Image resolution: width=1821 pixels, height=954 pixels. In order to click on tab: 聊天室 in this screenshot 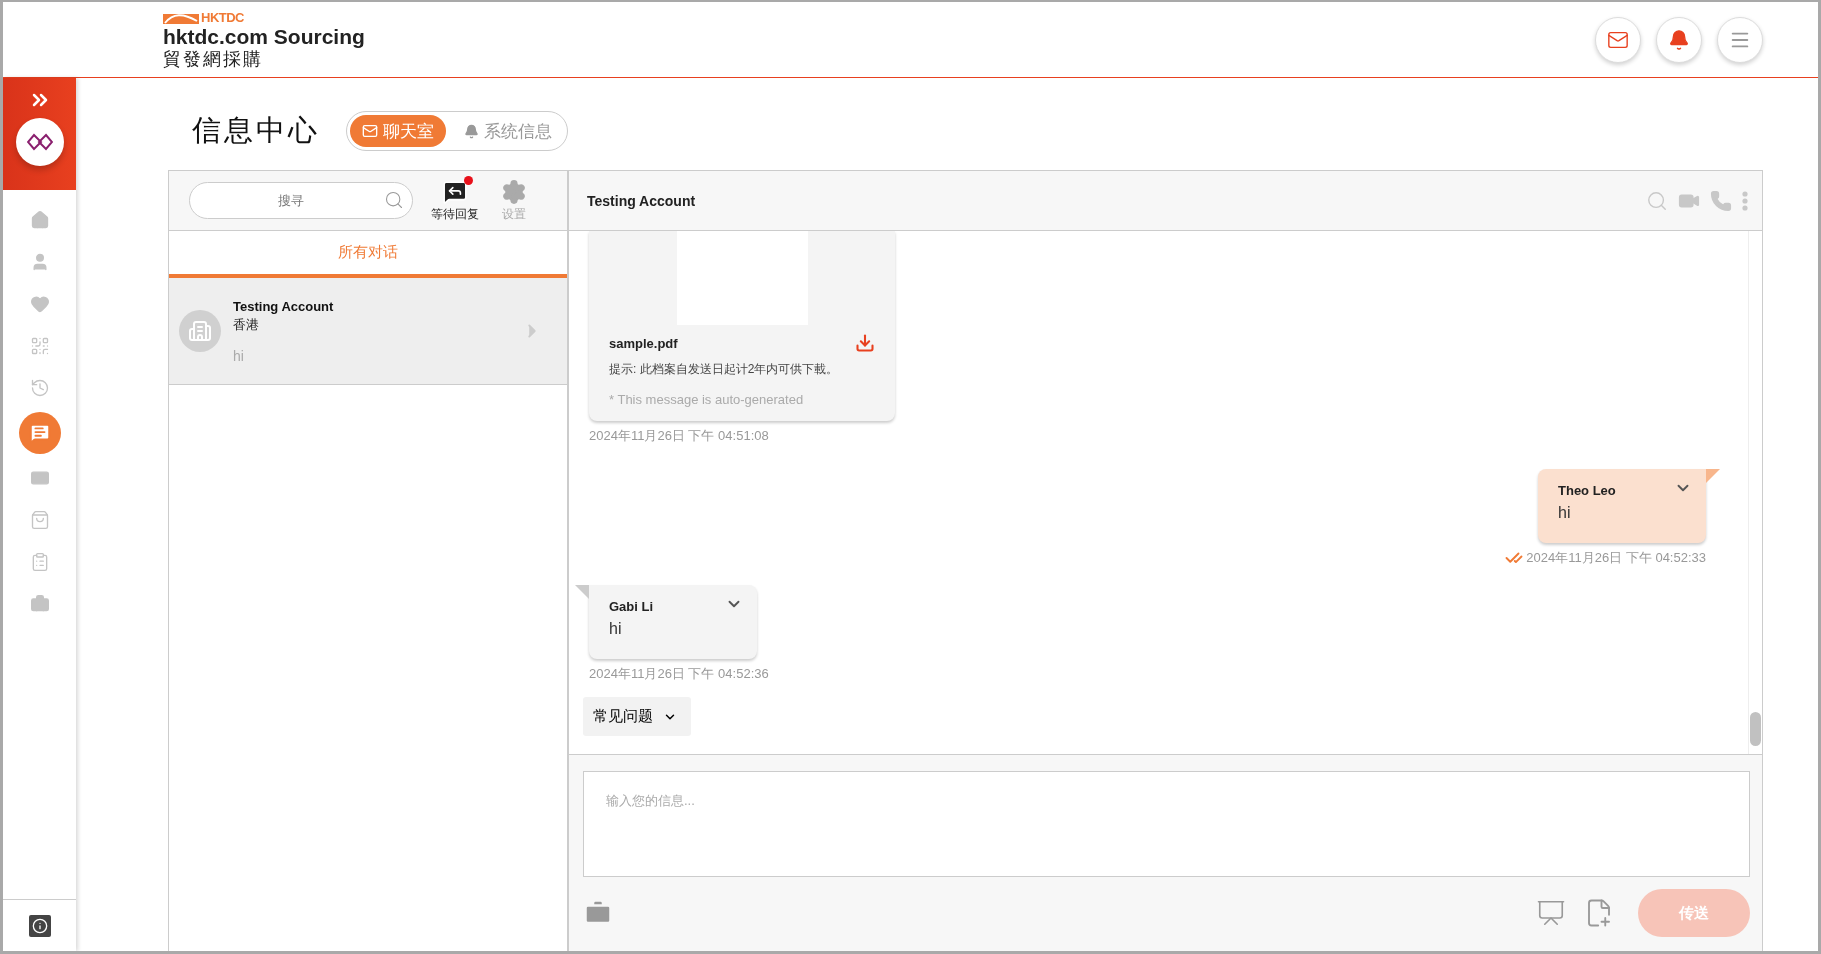, I will do `click(398, 131)`.